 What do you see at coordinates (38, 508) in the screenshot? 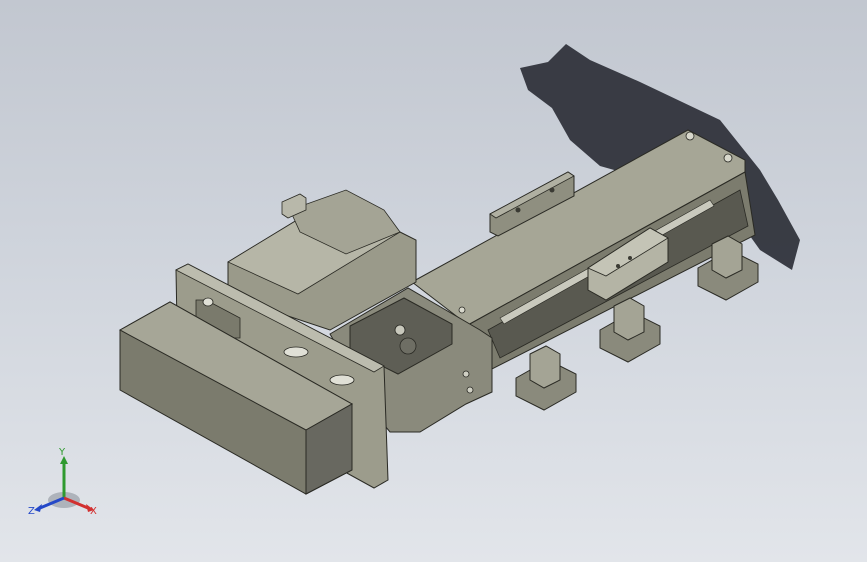
I see `z-axis-head` at bounding box center [38, 508].